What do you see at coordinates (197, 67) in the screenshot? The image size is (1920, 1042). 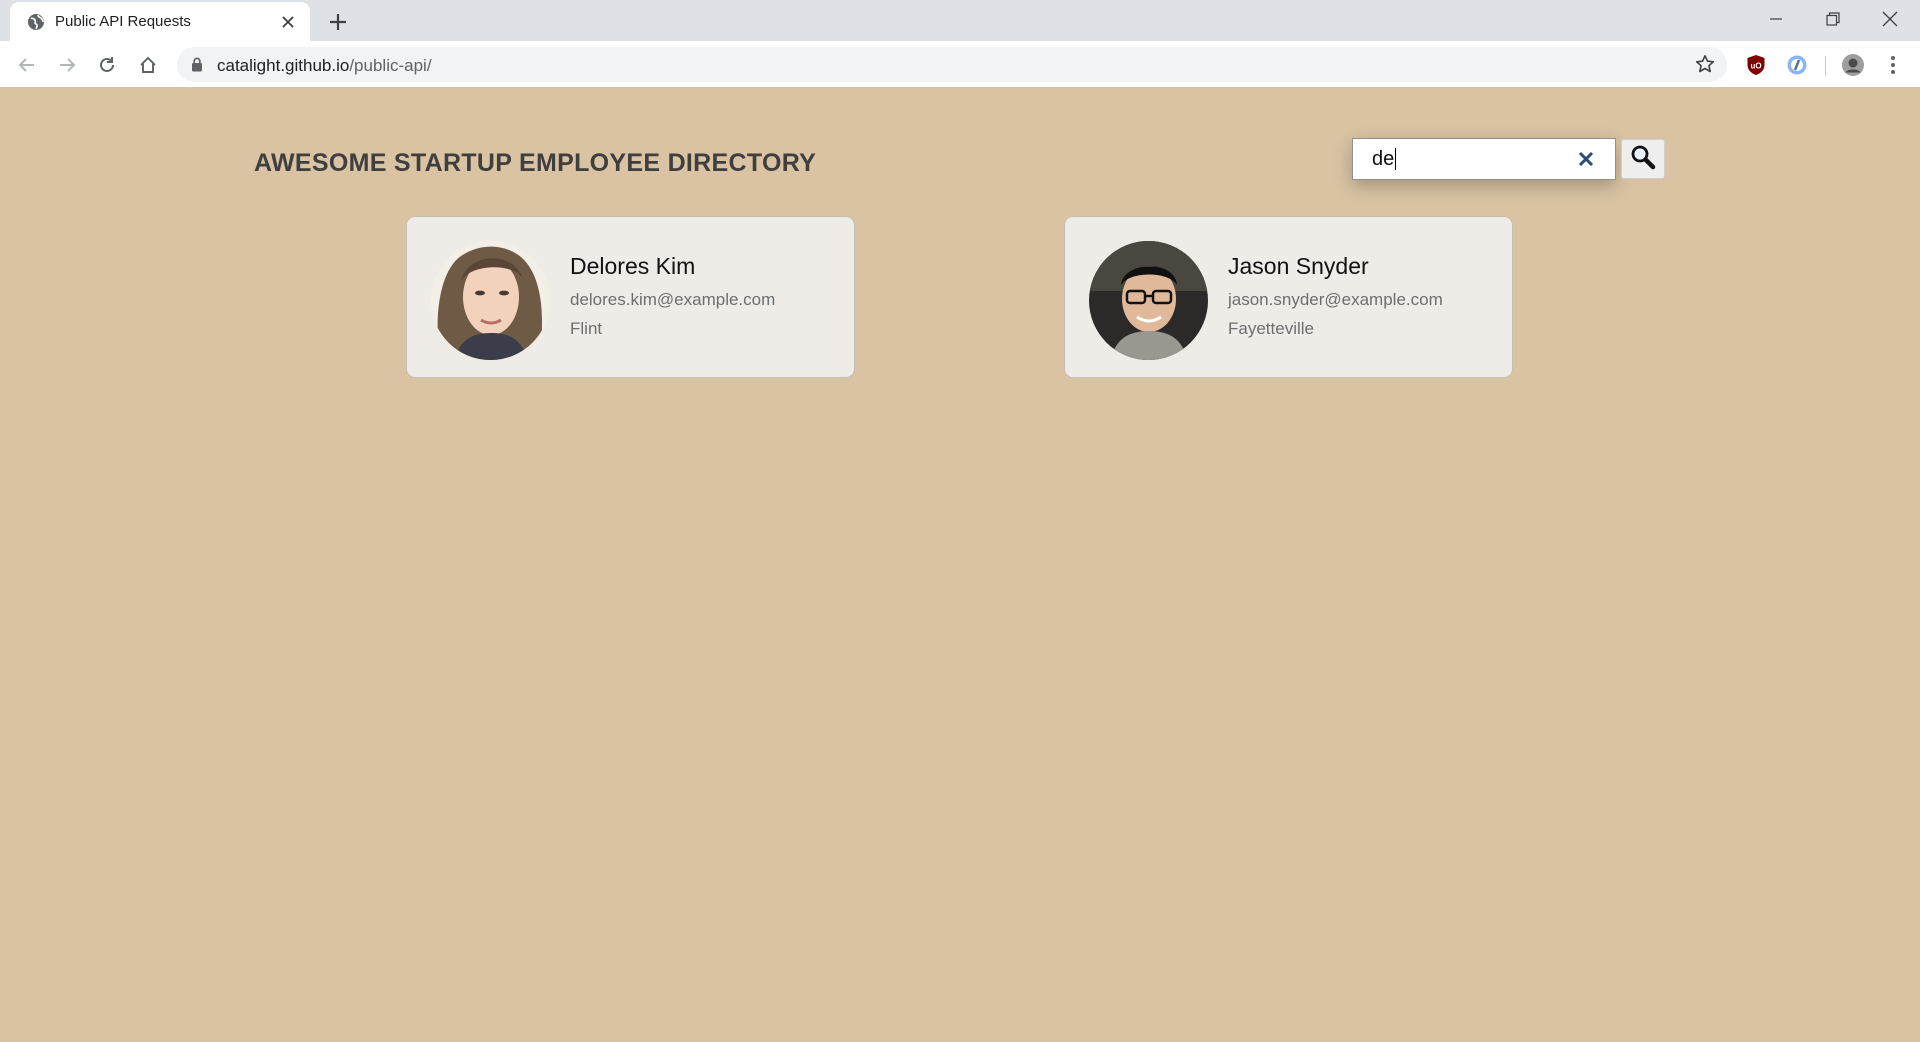 I see `lock-icon` at bounding box center [197, 67].